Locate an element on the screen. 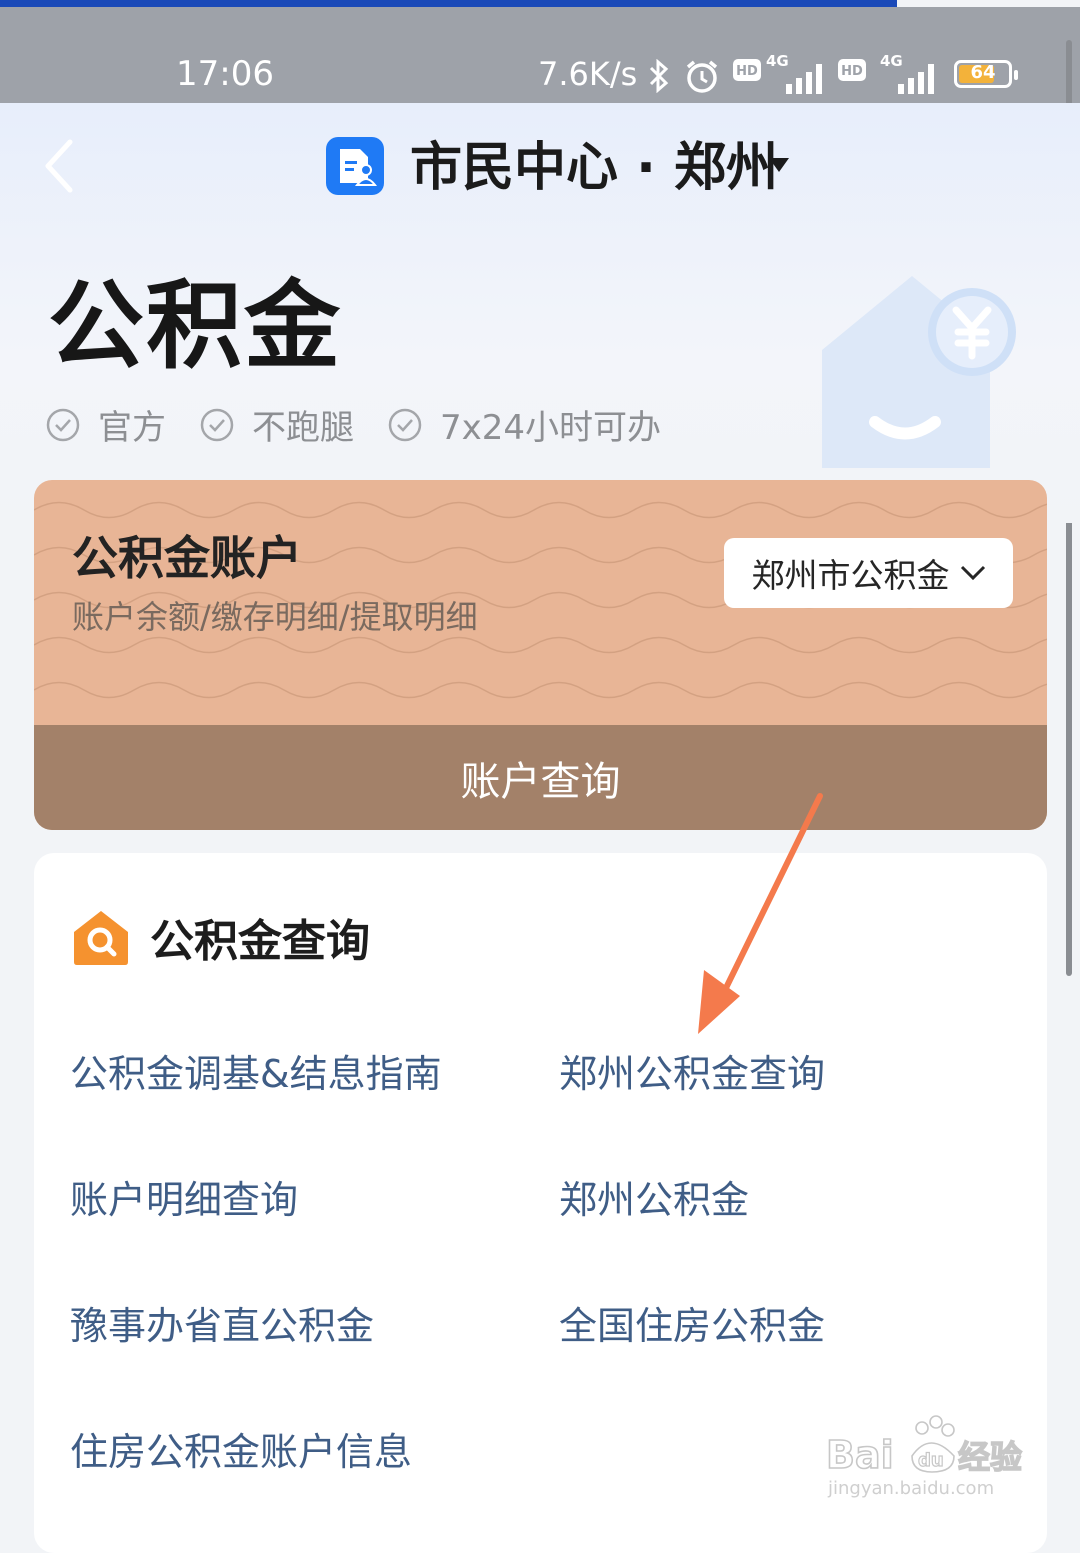 This screenshot has width=1080, height=1553. feature-tags: 官方 不跑腿 7x24小时可办 is located at coordinates (370, 424).